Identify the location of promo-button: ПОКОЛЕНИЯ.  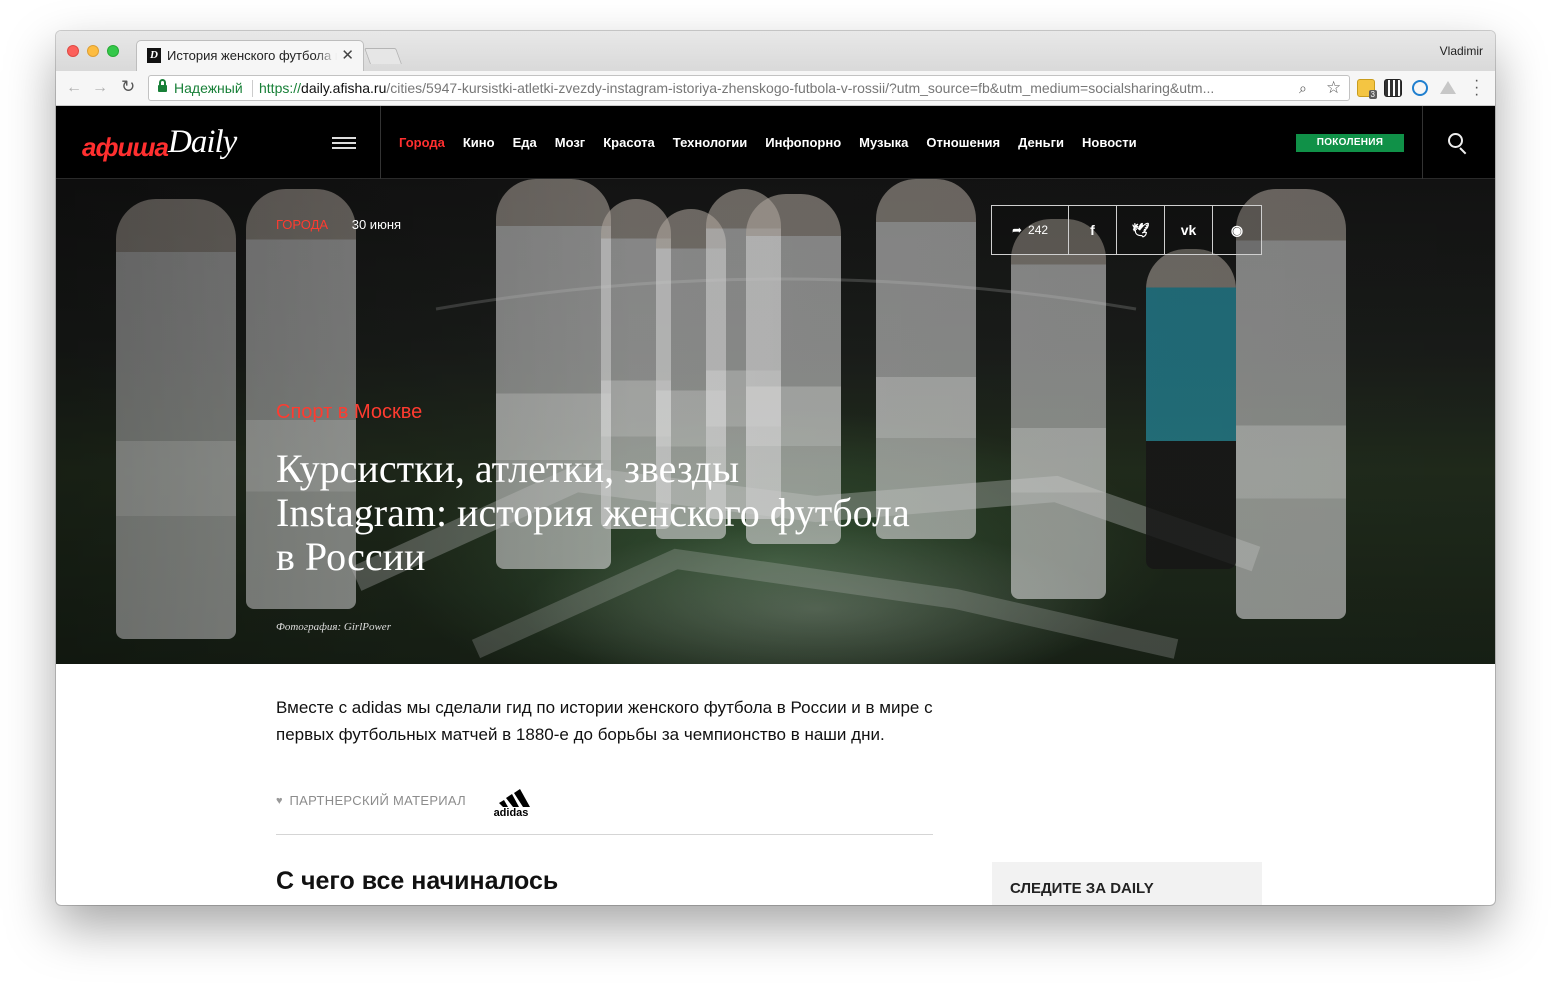
(1350, 143).